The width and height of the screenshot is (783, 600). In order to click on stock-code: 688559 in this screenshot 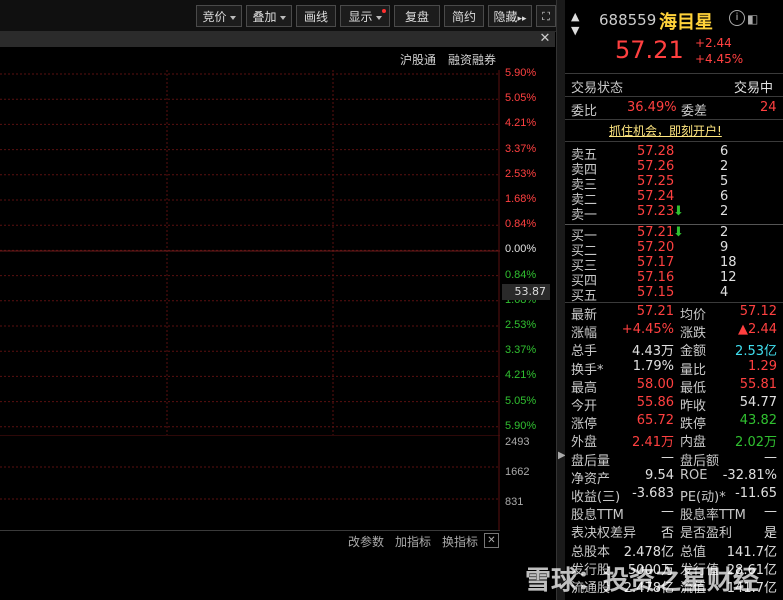, I will do `click(628, 20)`.